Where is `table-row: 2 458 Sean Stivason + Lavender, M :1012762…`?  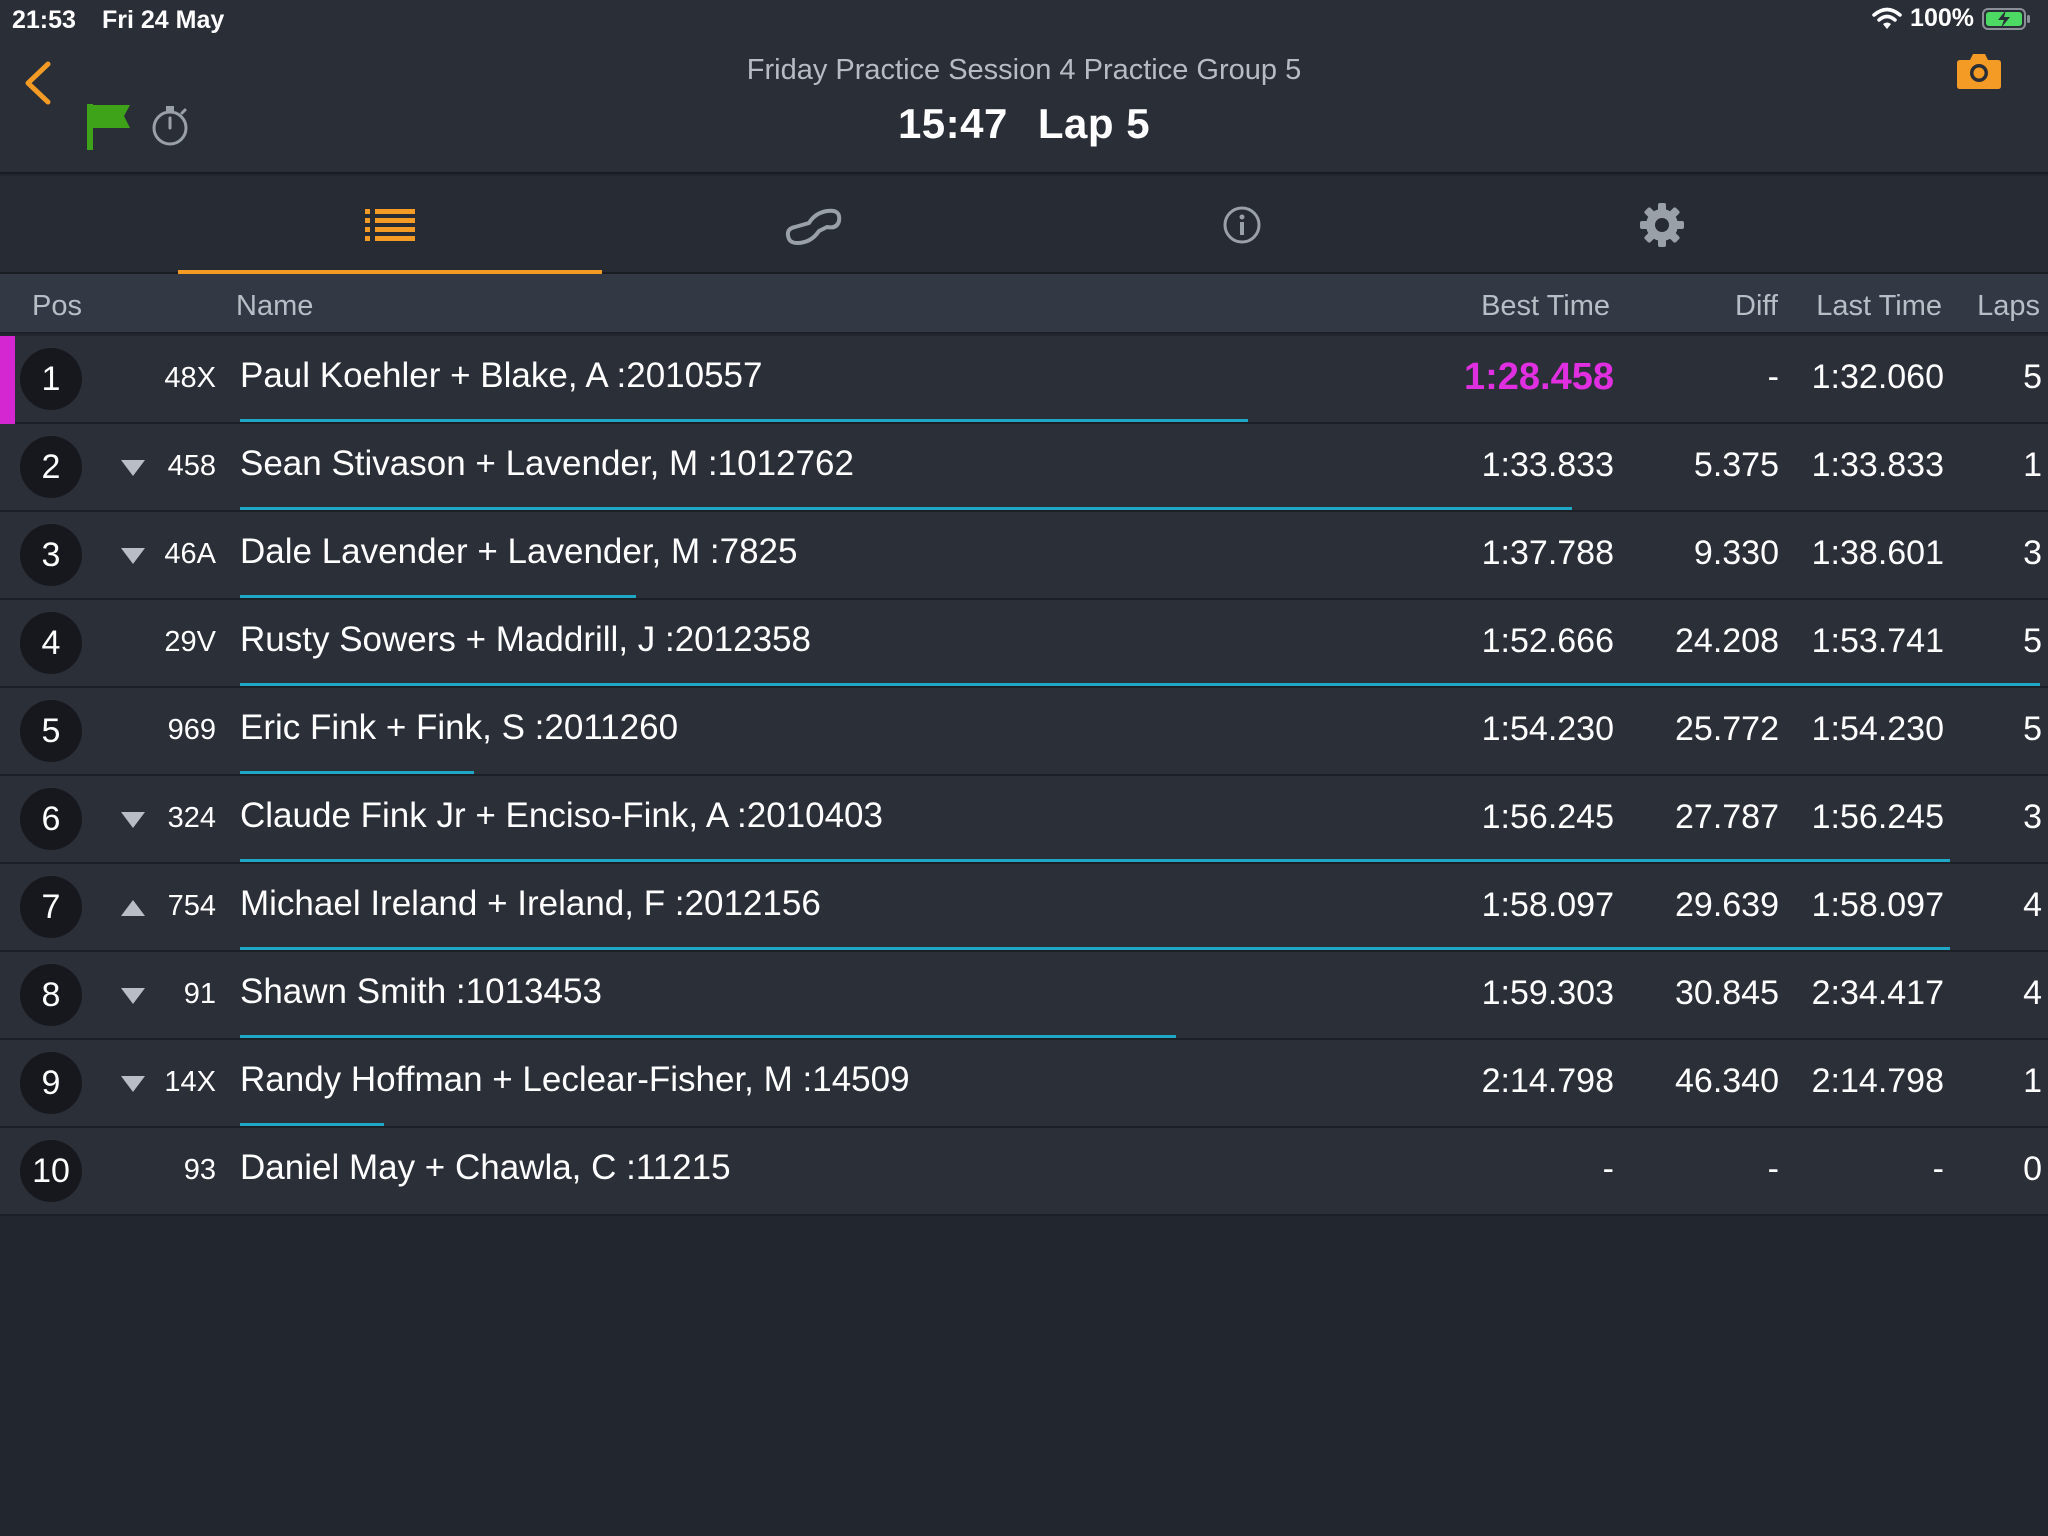
table-row: 2 458 Sean Stivason + Lavender, M :1012762… is located at coordinates (1024, 468).